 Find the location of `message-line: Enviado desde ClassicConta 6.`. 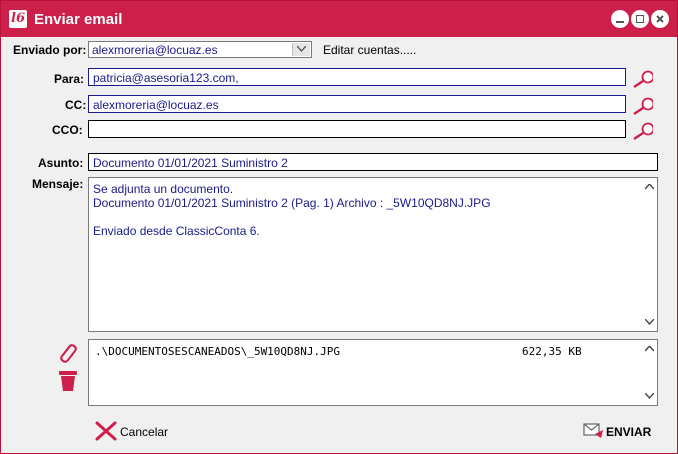

message-line: Enviado desde ClassicConta 6. is located at coordinates (176, 231).